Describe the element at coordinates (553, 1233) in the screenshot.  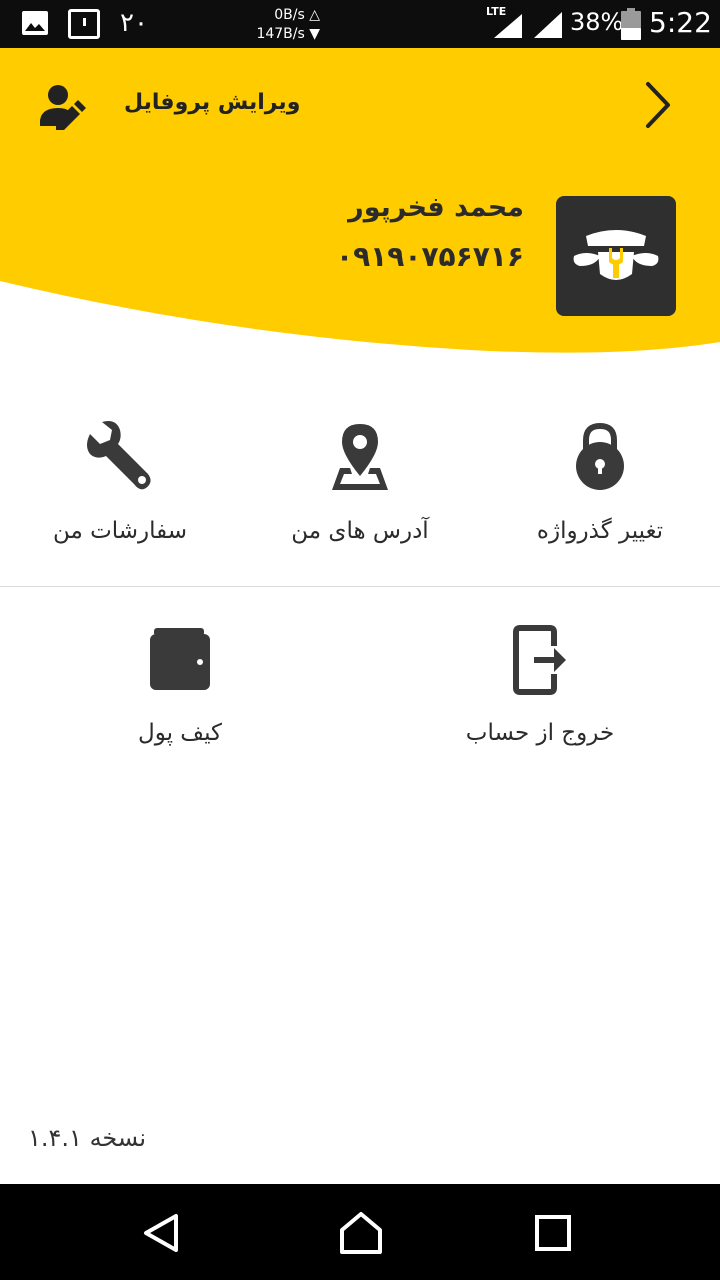
I see `recents-icon` at that location.